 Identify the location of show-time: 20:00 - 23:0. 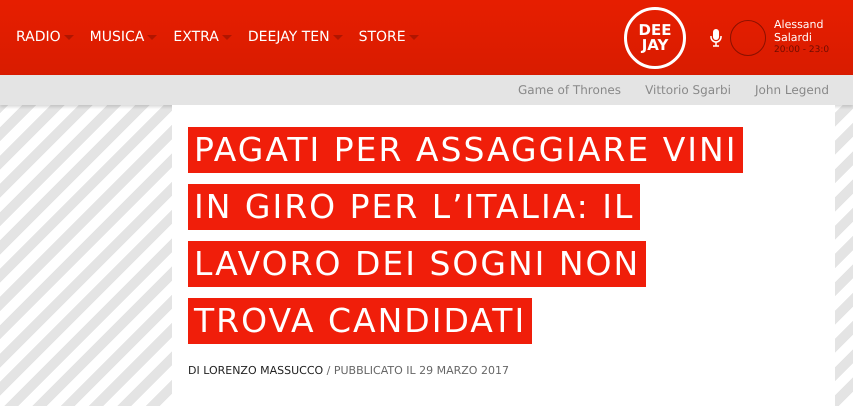
(802, 50).